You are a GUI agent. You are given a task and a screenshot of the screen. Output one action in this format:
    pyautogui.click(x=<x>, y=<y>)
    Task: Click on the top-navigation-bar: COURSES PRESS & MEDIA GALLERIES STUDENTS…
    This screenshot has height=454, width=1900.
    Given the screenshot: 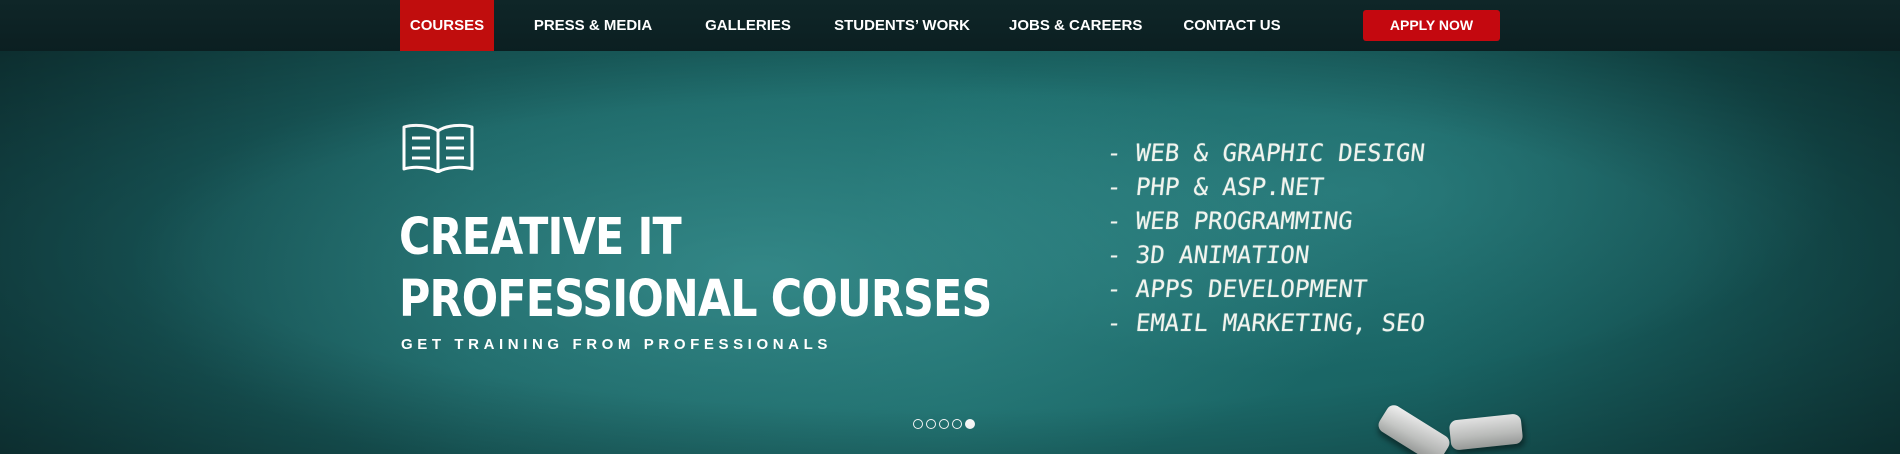 What is the action you would take?
    pyautogui.click(x=950, y=25)
    